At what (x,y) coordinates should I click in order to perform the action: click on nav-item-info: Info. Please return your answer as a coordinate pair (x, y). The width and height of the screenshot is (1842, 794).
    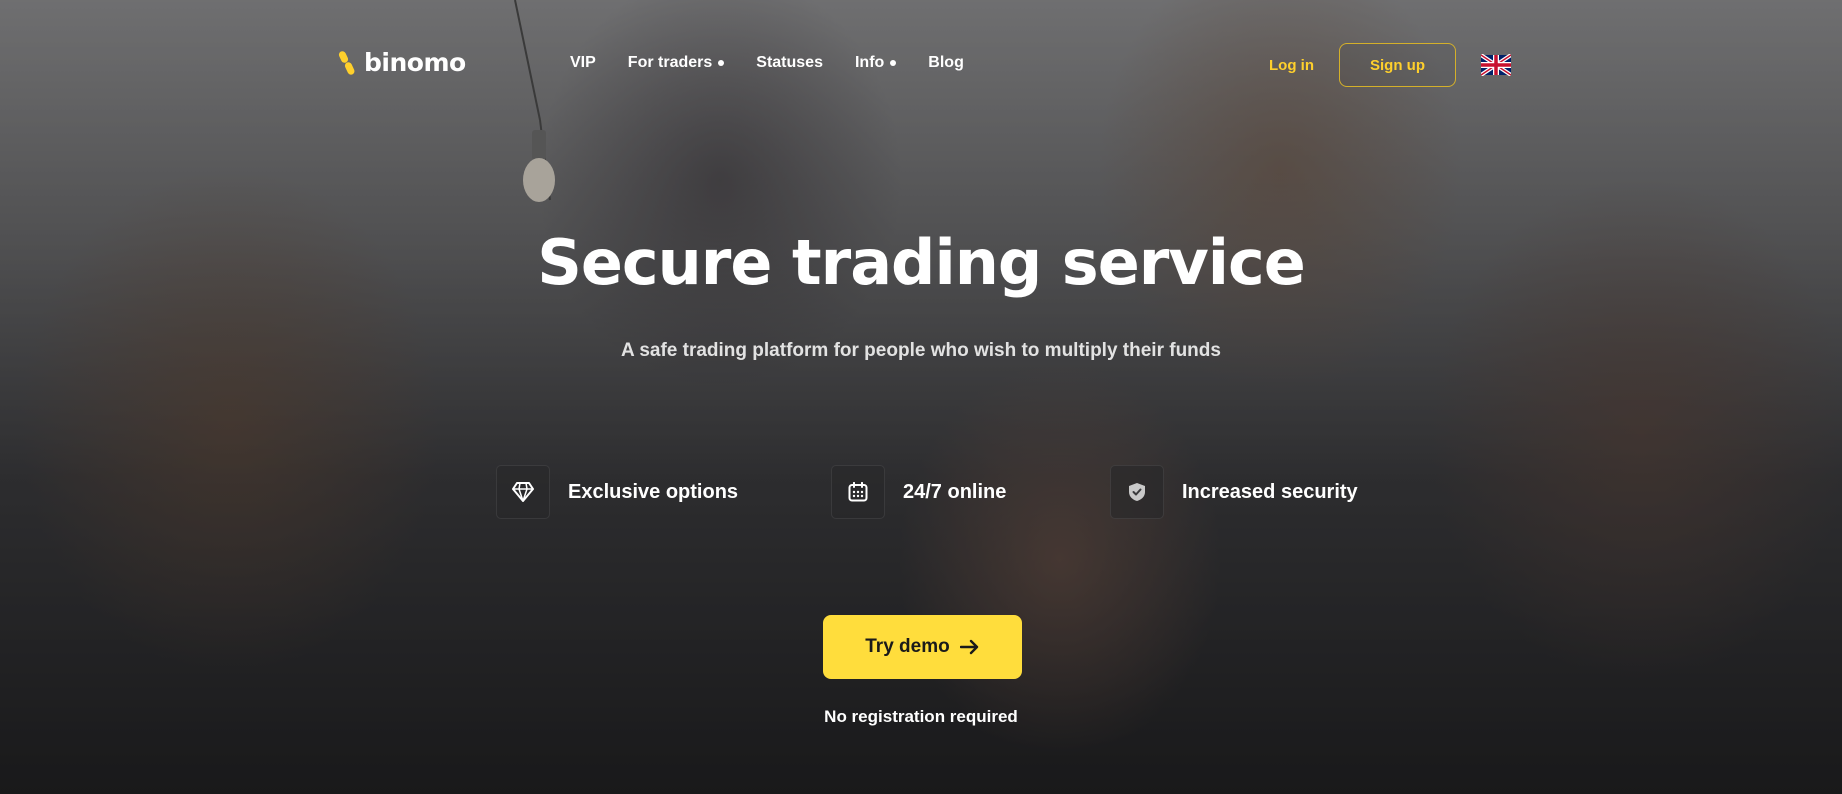
    Looking at the image, I should click on (875, 63).